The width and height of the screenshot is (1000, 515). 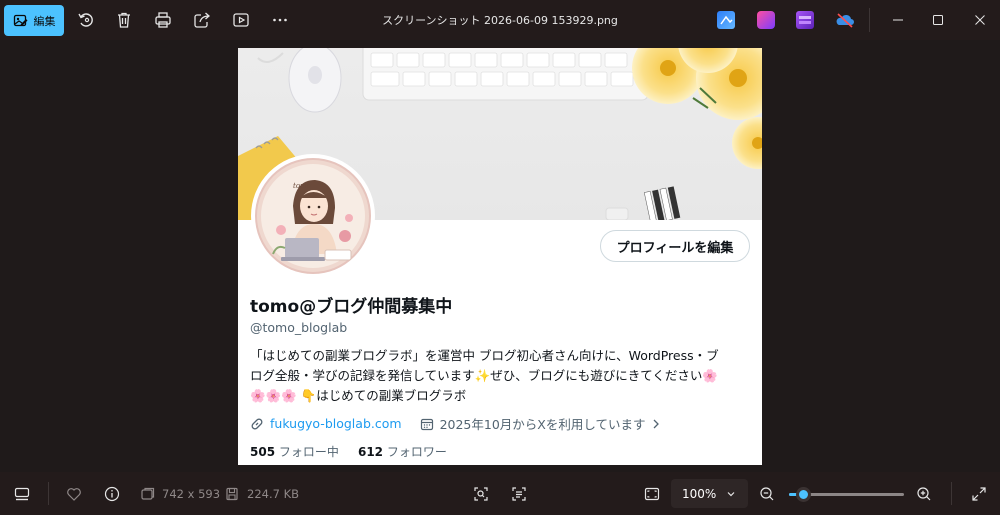 What do you see at coordinates (426, 424) in the screenshot?
I see `calendar-icon` at bounding box center [426, 424].